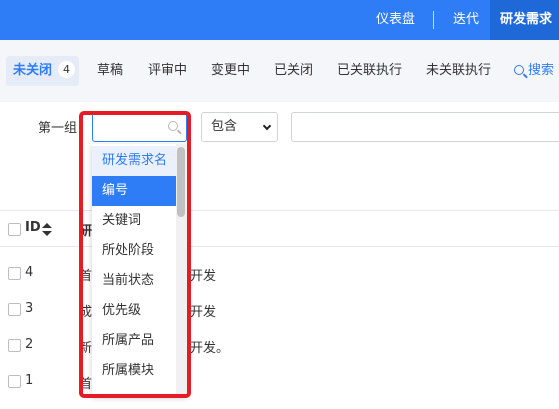 The image size is (559, 409). Describe the element at coordinates (67, 69) in the screenshot. I see `tab-unclosed-count: 4` at that location.